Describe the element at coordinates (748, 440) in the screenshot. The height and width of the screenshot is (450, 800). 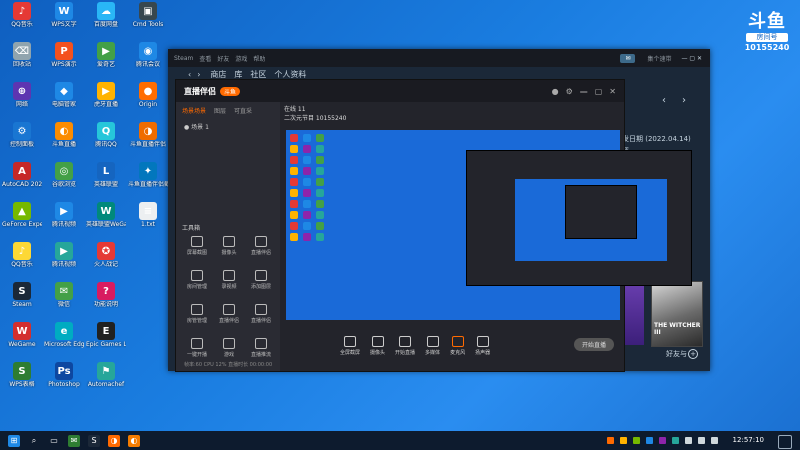
I see `clock: 12:57:10` at that location.